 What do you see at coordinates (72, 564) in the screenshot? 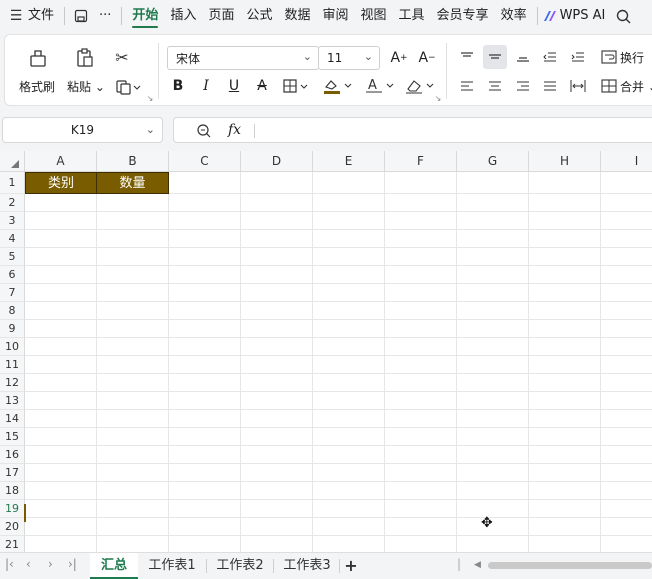
I see `last-sheet-icon: ›|` at bounding box center [72, 564].